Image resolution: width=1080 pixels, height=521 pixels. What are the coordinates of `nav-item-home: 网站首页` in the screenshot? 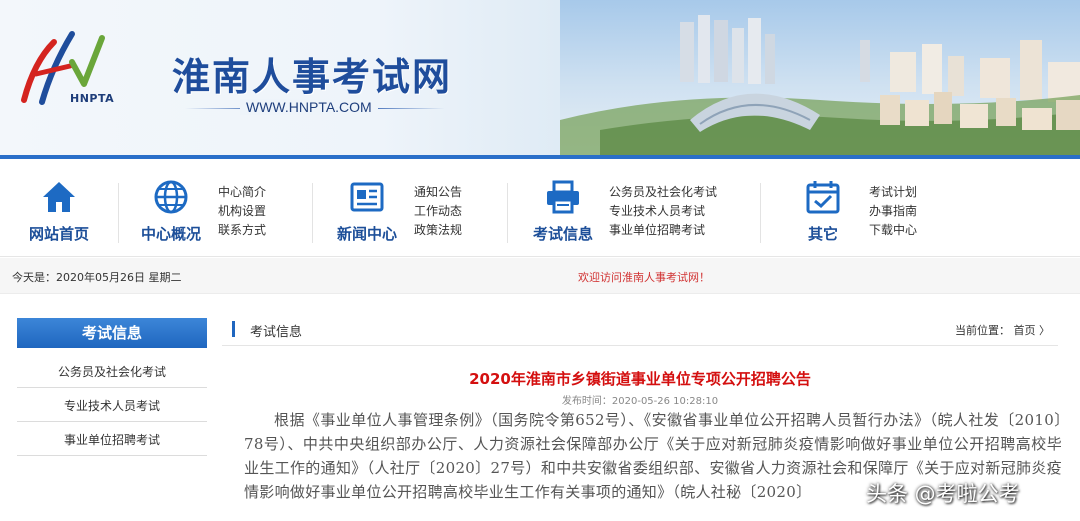 It's located at (59, 210).